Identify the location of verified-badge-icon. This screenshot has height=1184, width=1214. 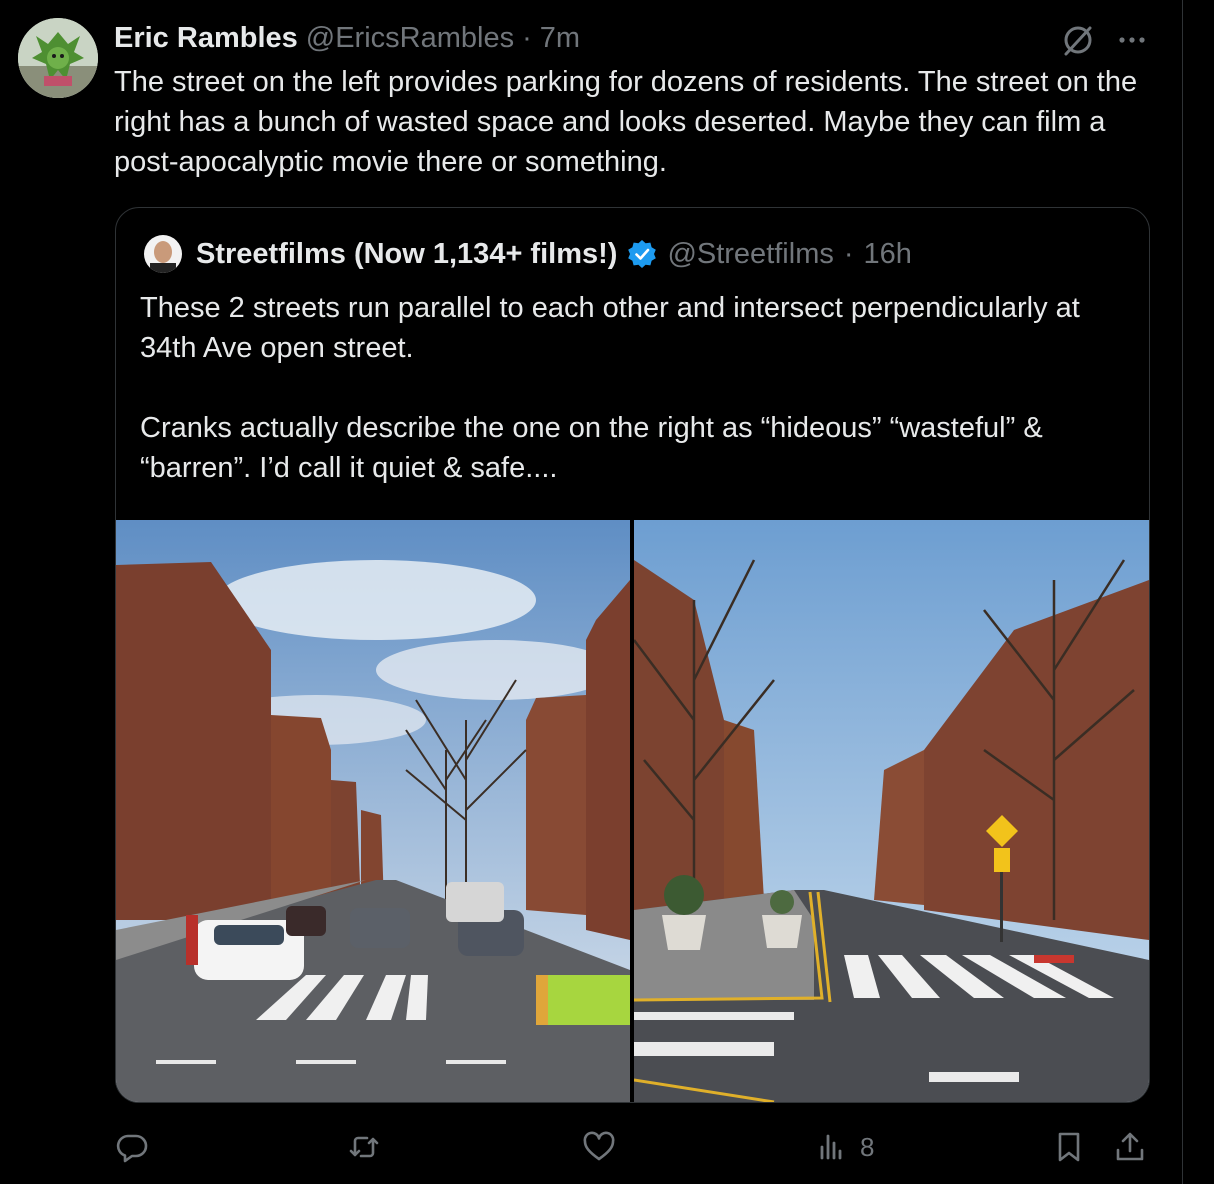
(642, 254).